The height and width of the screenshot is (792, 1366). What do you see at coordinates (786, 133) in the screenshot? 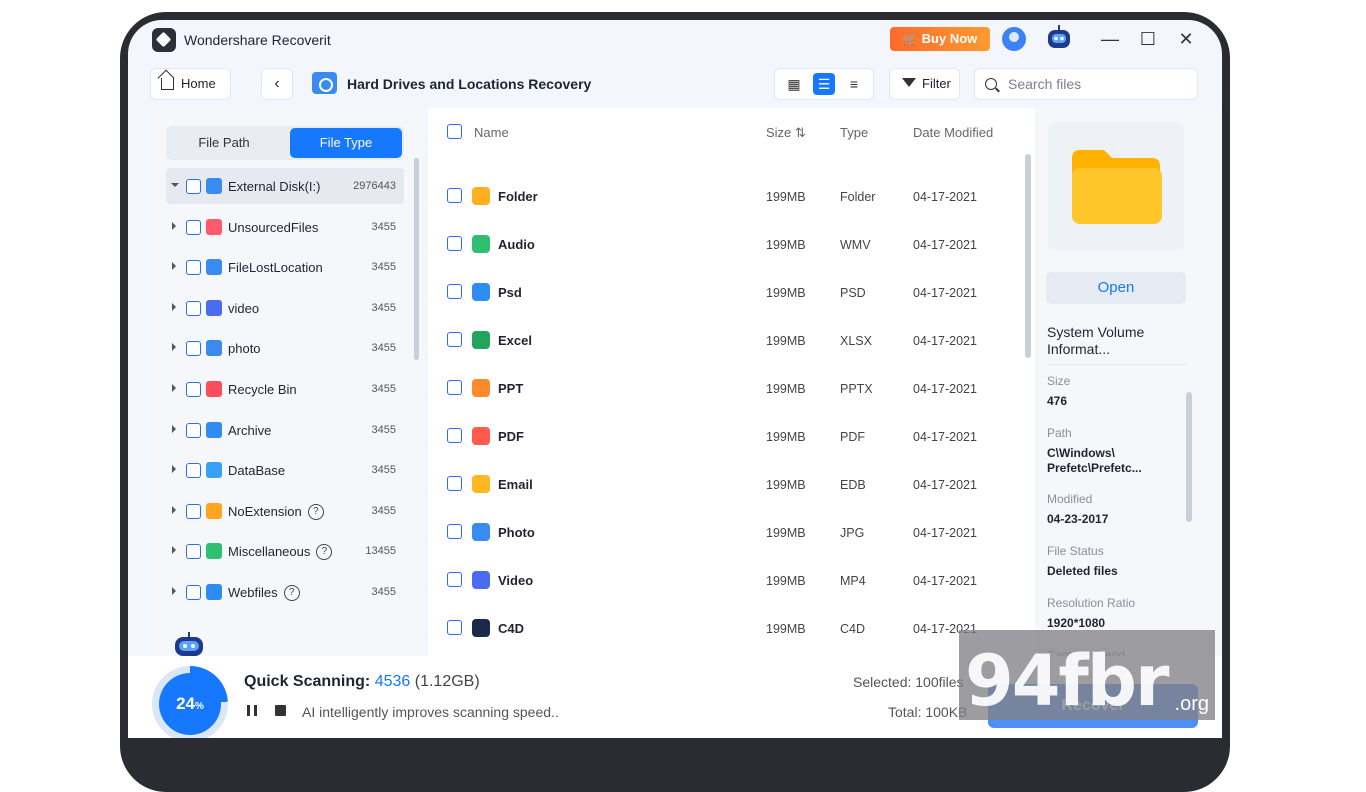
I see `column-size: Size ⇅` at bounding box center [786, 133].